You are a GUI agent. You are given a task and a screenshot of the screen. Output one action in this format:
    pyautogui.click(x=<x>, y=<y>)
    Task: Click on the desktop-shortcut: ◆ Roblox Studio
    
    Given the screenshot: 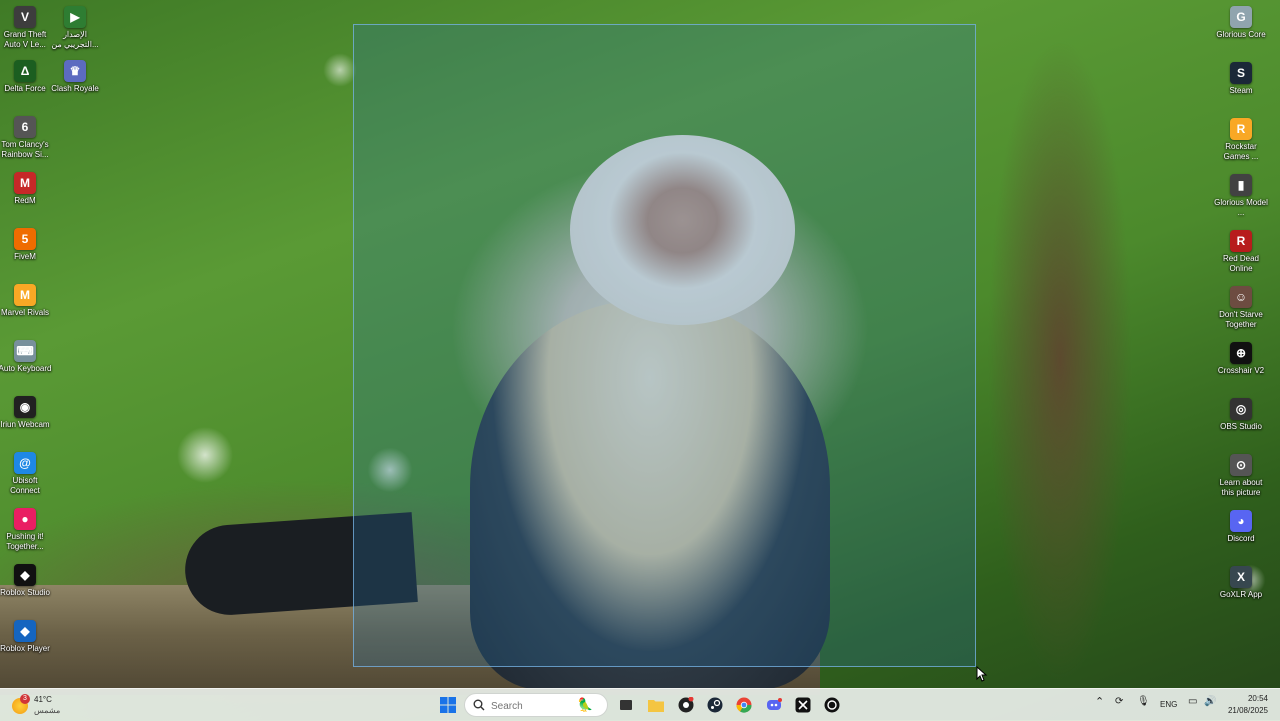 What is the action you would take?
    pyautogui.click(x=26, y=581)
    